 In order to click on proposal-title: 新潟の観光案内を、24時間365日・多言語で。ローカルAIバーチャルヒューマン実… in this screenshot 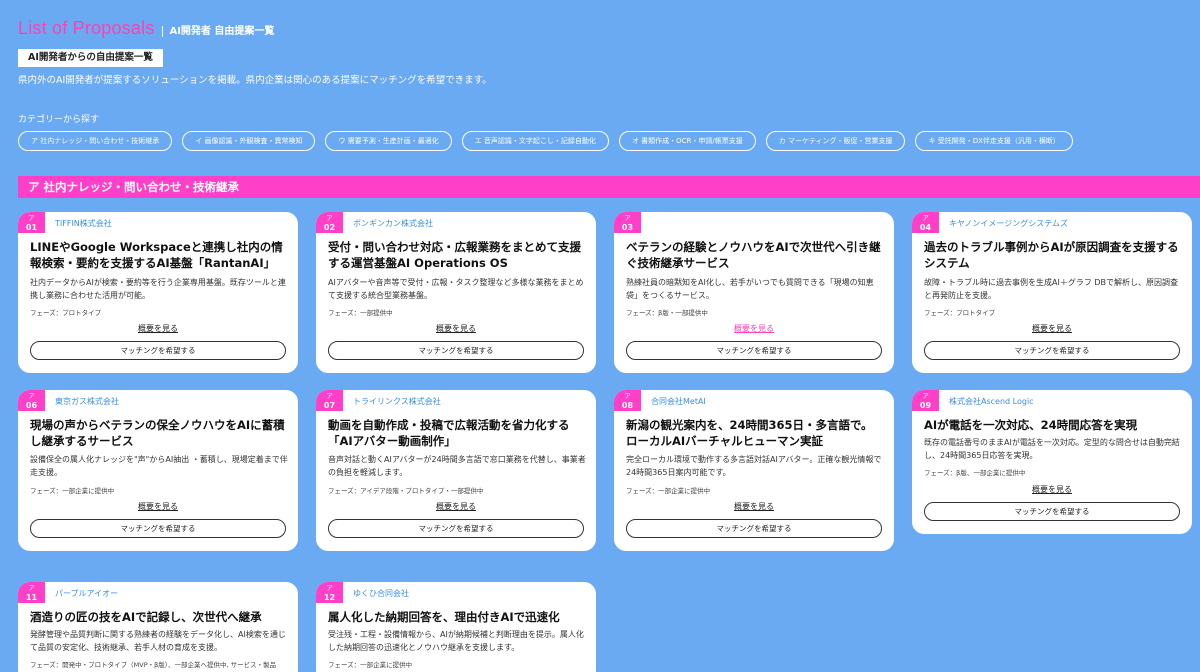, I will do `click(749, 433)`.